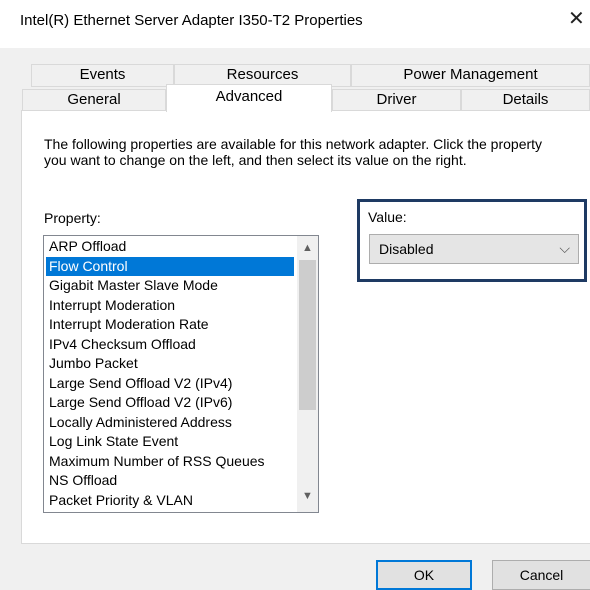  Describe the element at coordinates (72, 218) in the screenshot. I see `property-label: Property:` at that location.